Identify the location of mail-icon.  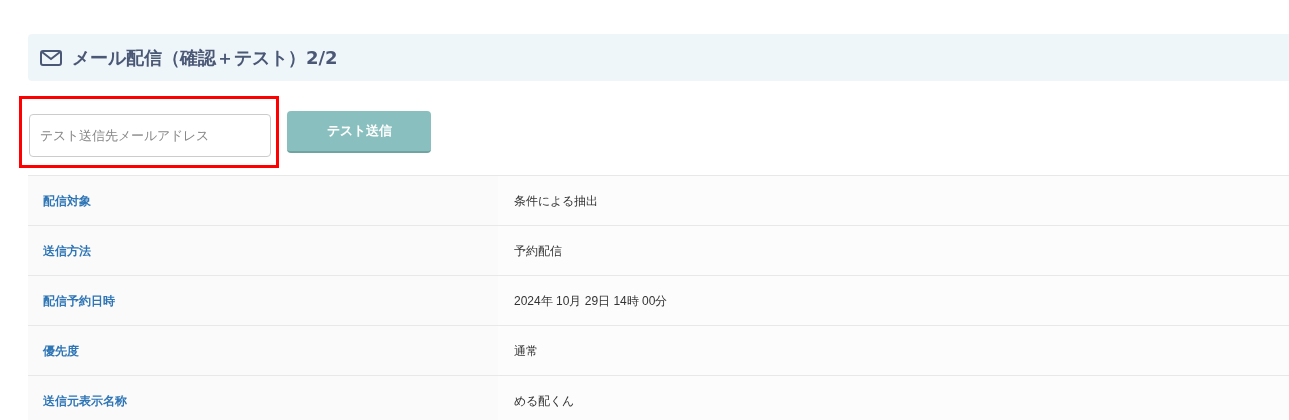
(51, 57).